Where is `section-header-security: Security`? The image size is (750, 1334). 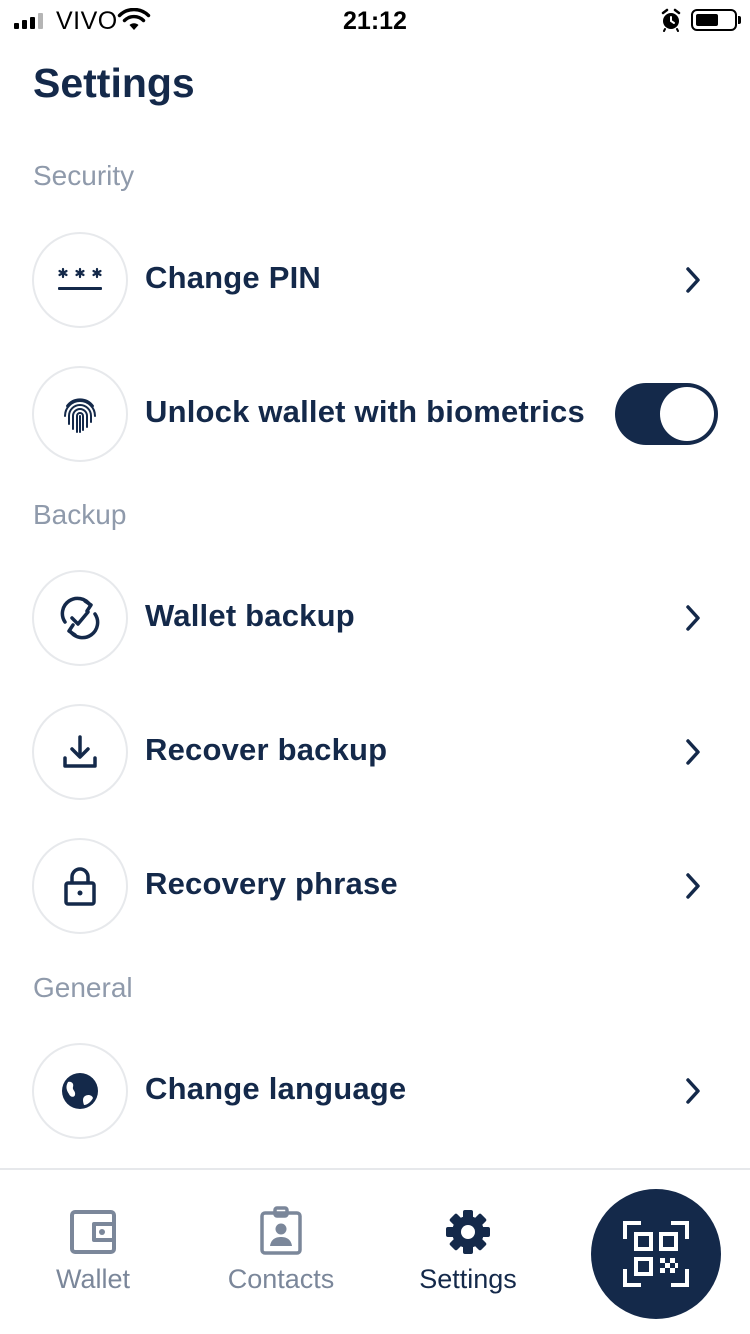
section-header-security: Security is located at coordinates (84, 175).